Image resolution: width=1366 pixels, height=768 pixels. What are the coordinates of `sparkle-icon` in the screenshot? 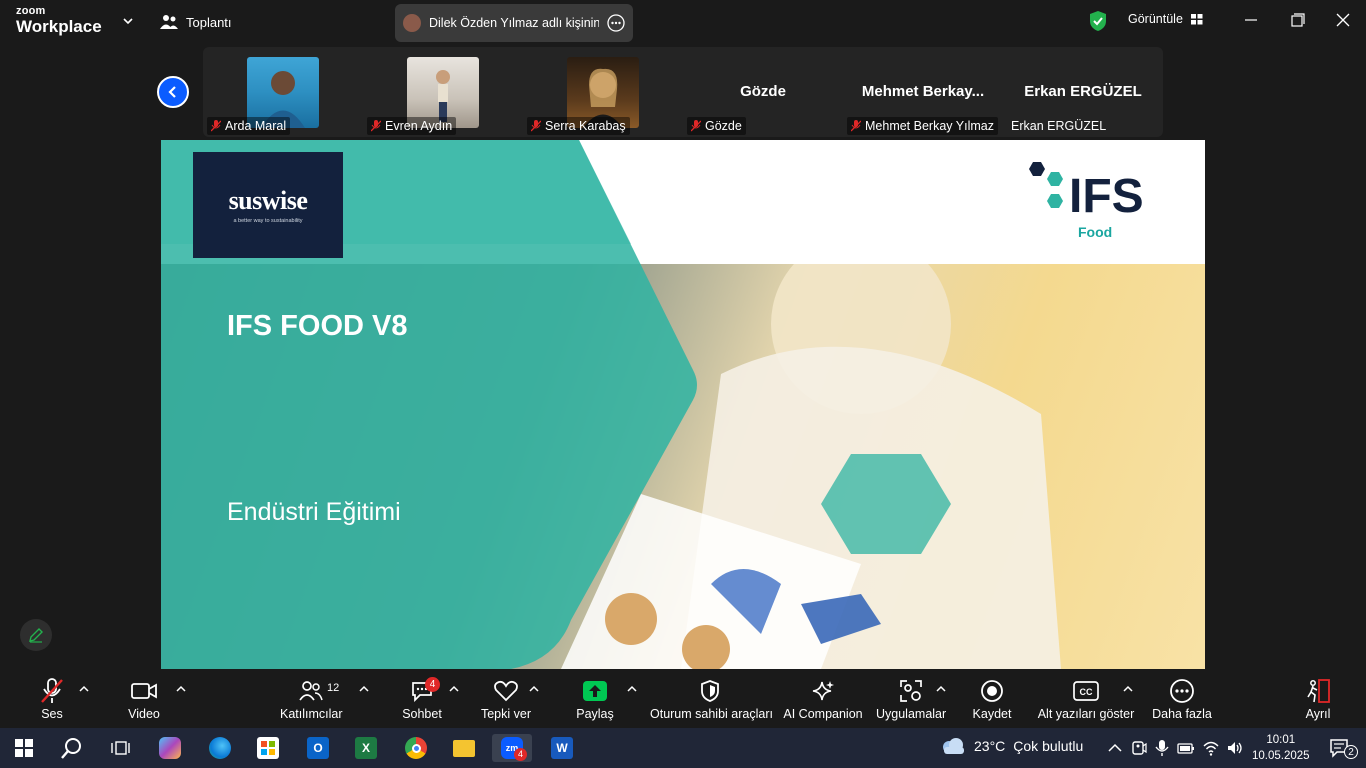 It's located at (823, 691).